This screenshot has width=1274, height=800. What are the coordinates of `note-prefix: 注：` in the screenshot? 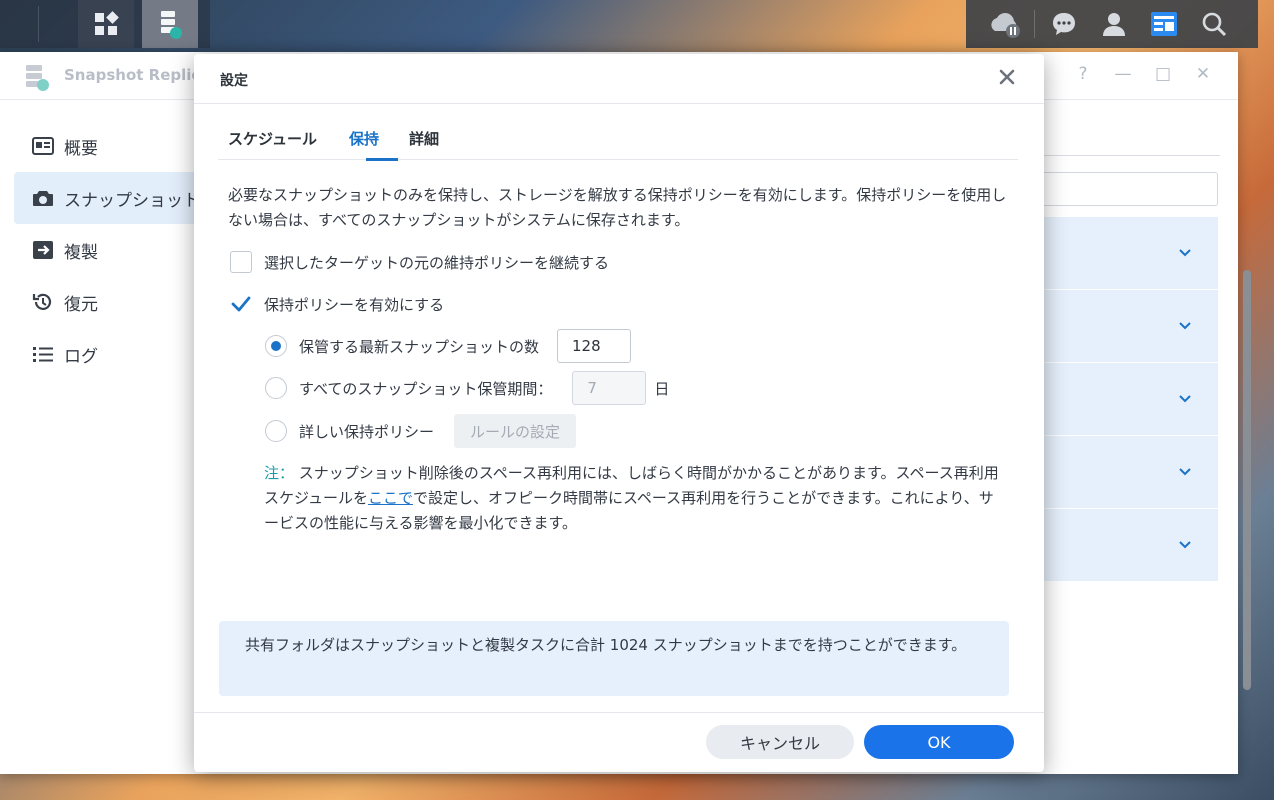 It's located at (279, 473).